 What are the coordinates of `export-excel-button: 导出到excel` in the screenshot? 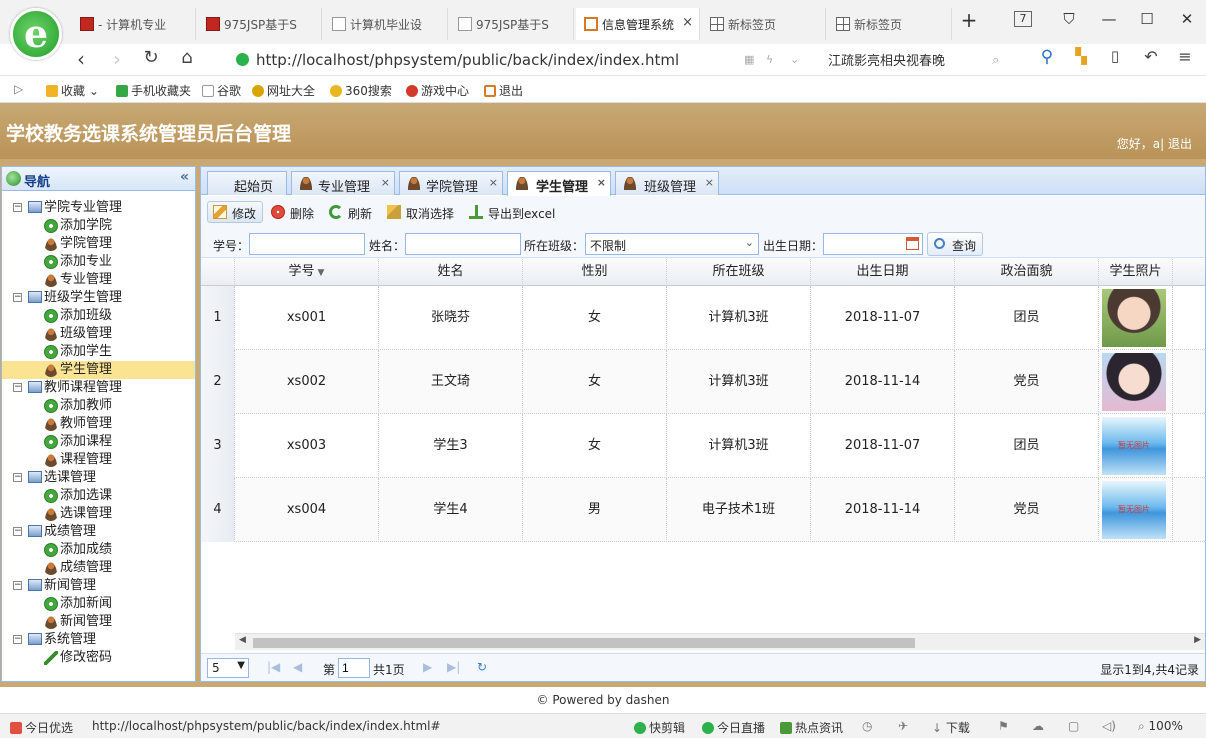 It's located at (512, 212).